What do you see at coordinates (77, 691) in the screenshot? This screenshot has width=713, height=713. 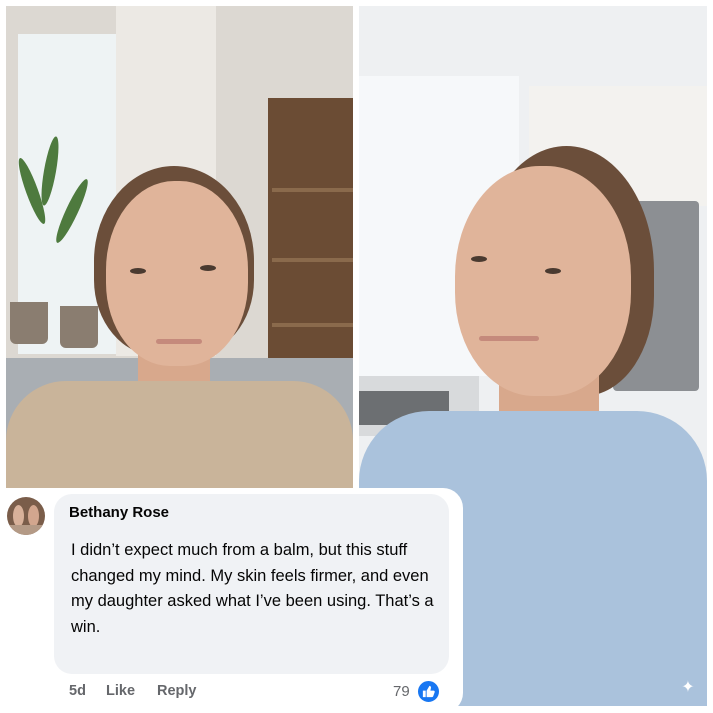 I see `comment-timestamp: 5d` at bounding box center [77, 691].